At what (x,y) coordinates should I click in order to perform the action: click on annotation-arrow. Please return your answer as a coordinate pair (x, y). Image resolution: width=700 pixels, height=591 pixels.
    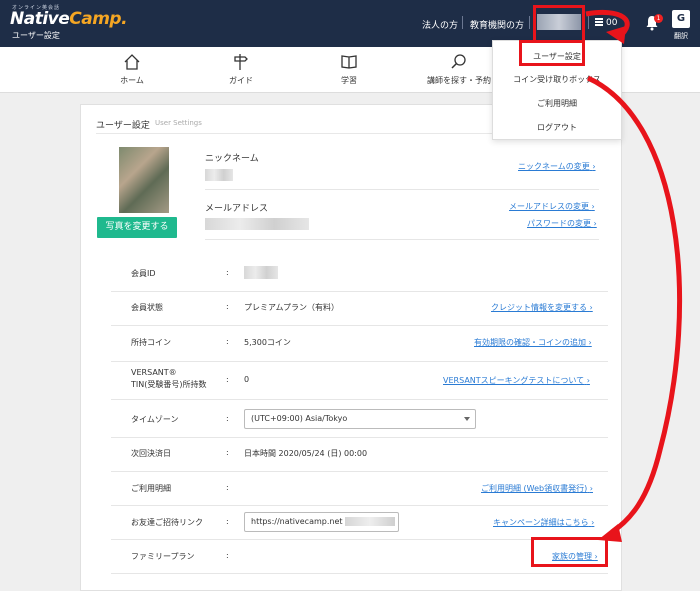
    Looking at the image, I should click on (634, 275).